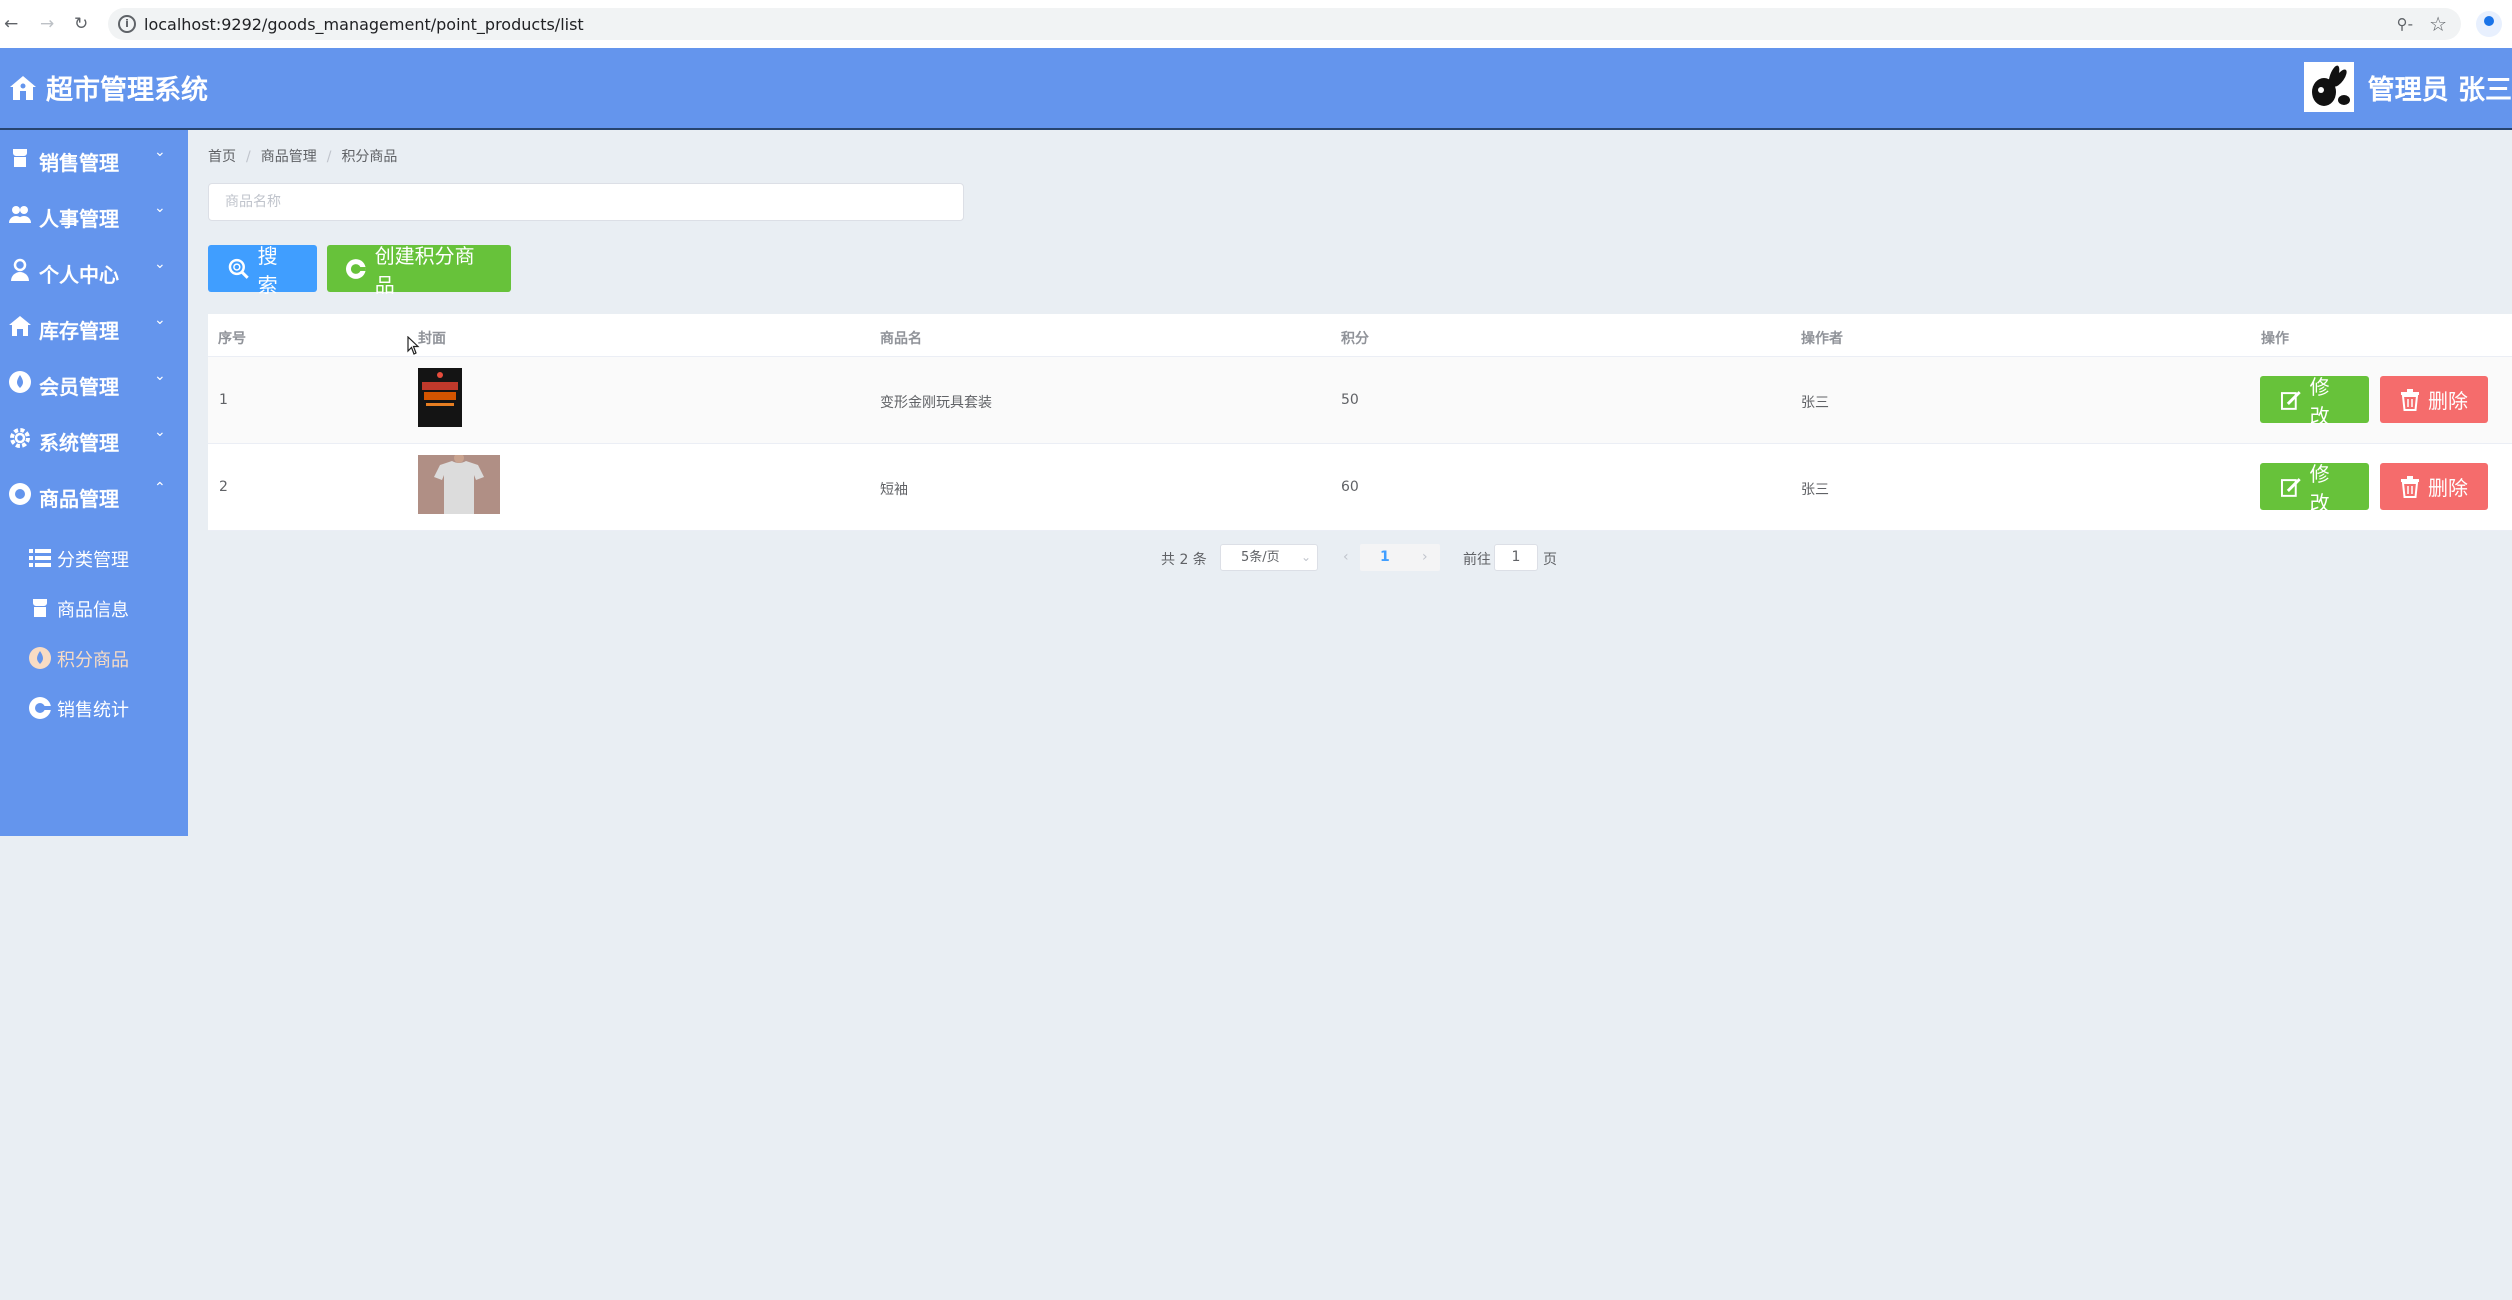 This screenshot has height=1300, width=2512. What do you see at coordinates (1260, 557) in the screenshot?
I see `page-size-value: 5条/页` at bounding box center [1260, 557].